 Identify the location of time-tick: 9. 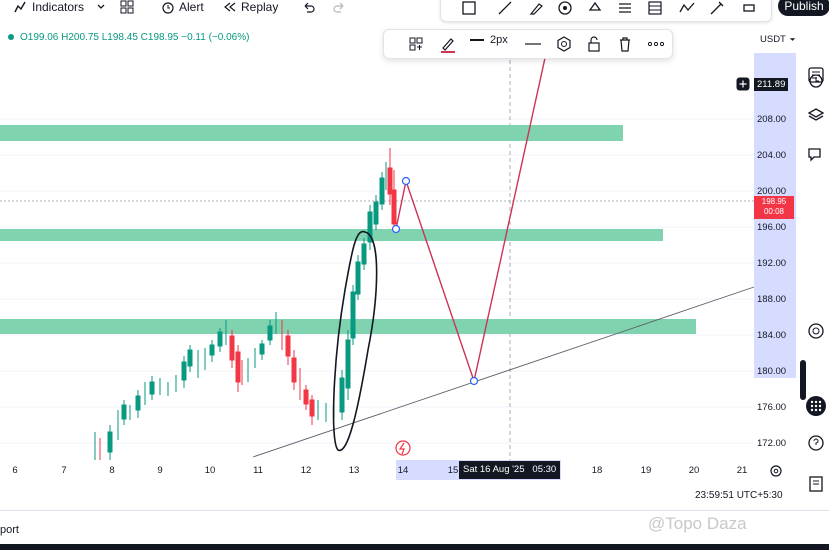
(160, 470).